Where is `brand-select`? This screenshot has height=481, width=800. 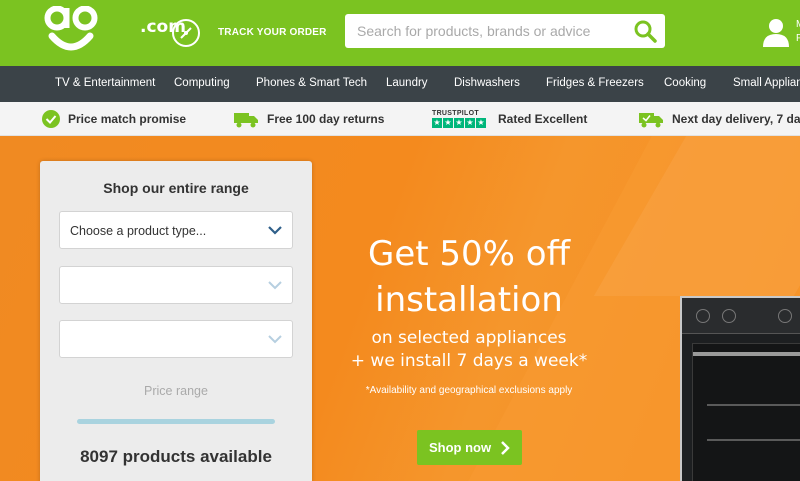
brand-select is located at coordinates (176, 285).